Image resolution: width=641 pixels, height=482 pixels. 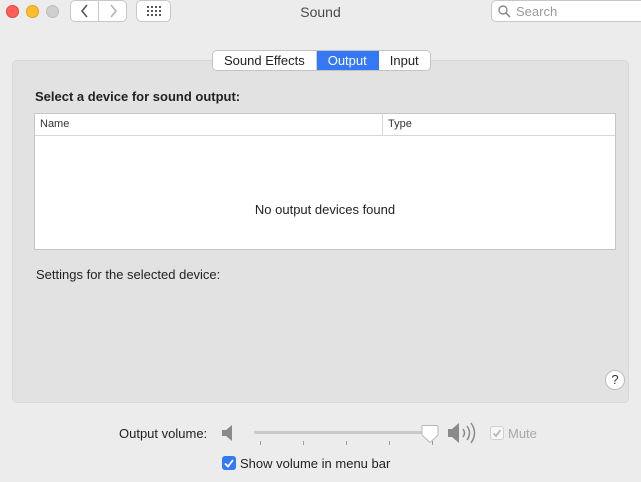 What do you see at coordinates (320, 12) in the screenshot?
I see `title-bar: Sound` at bounding box center [320, 12].